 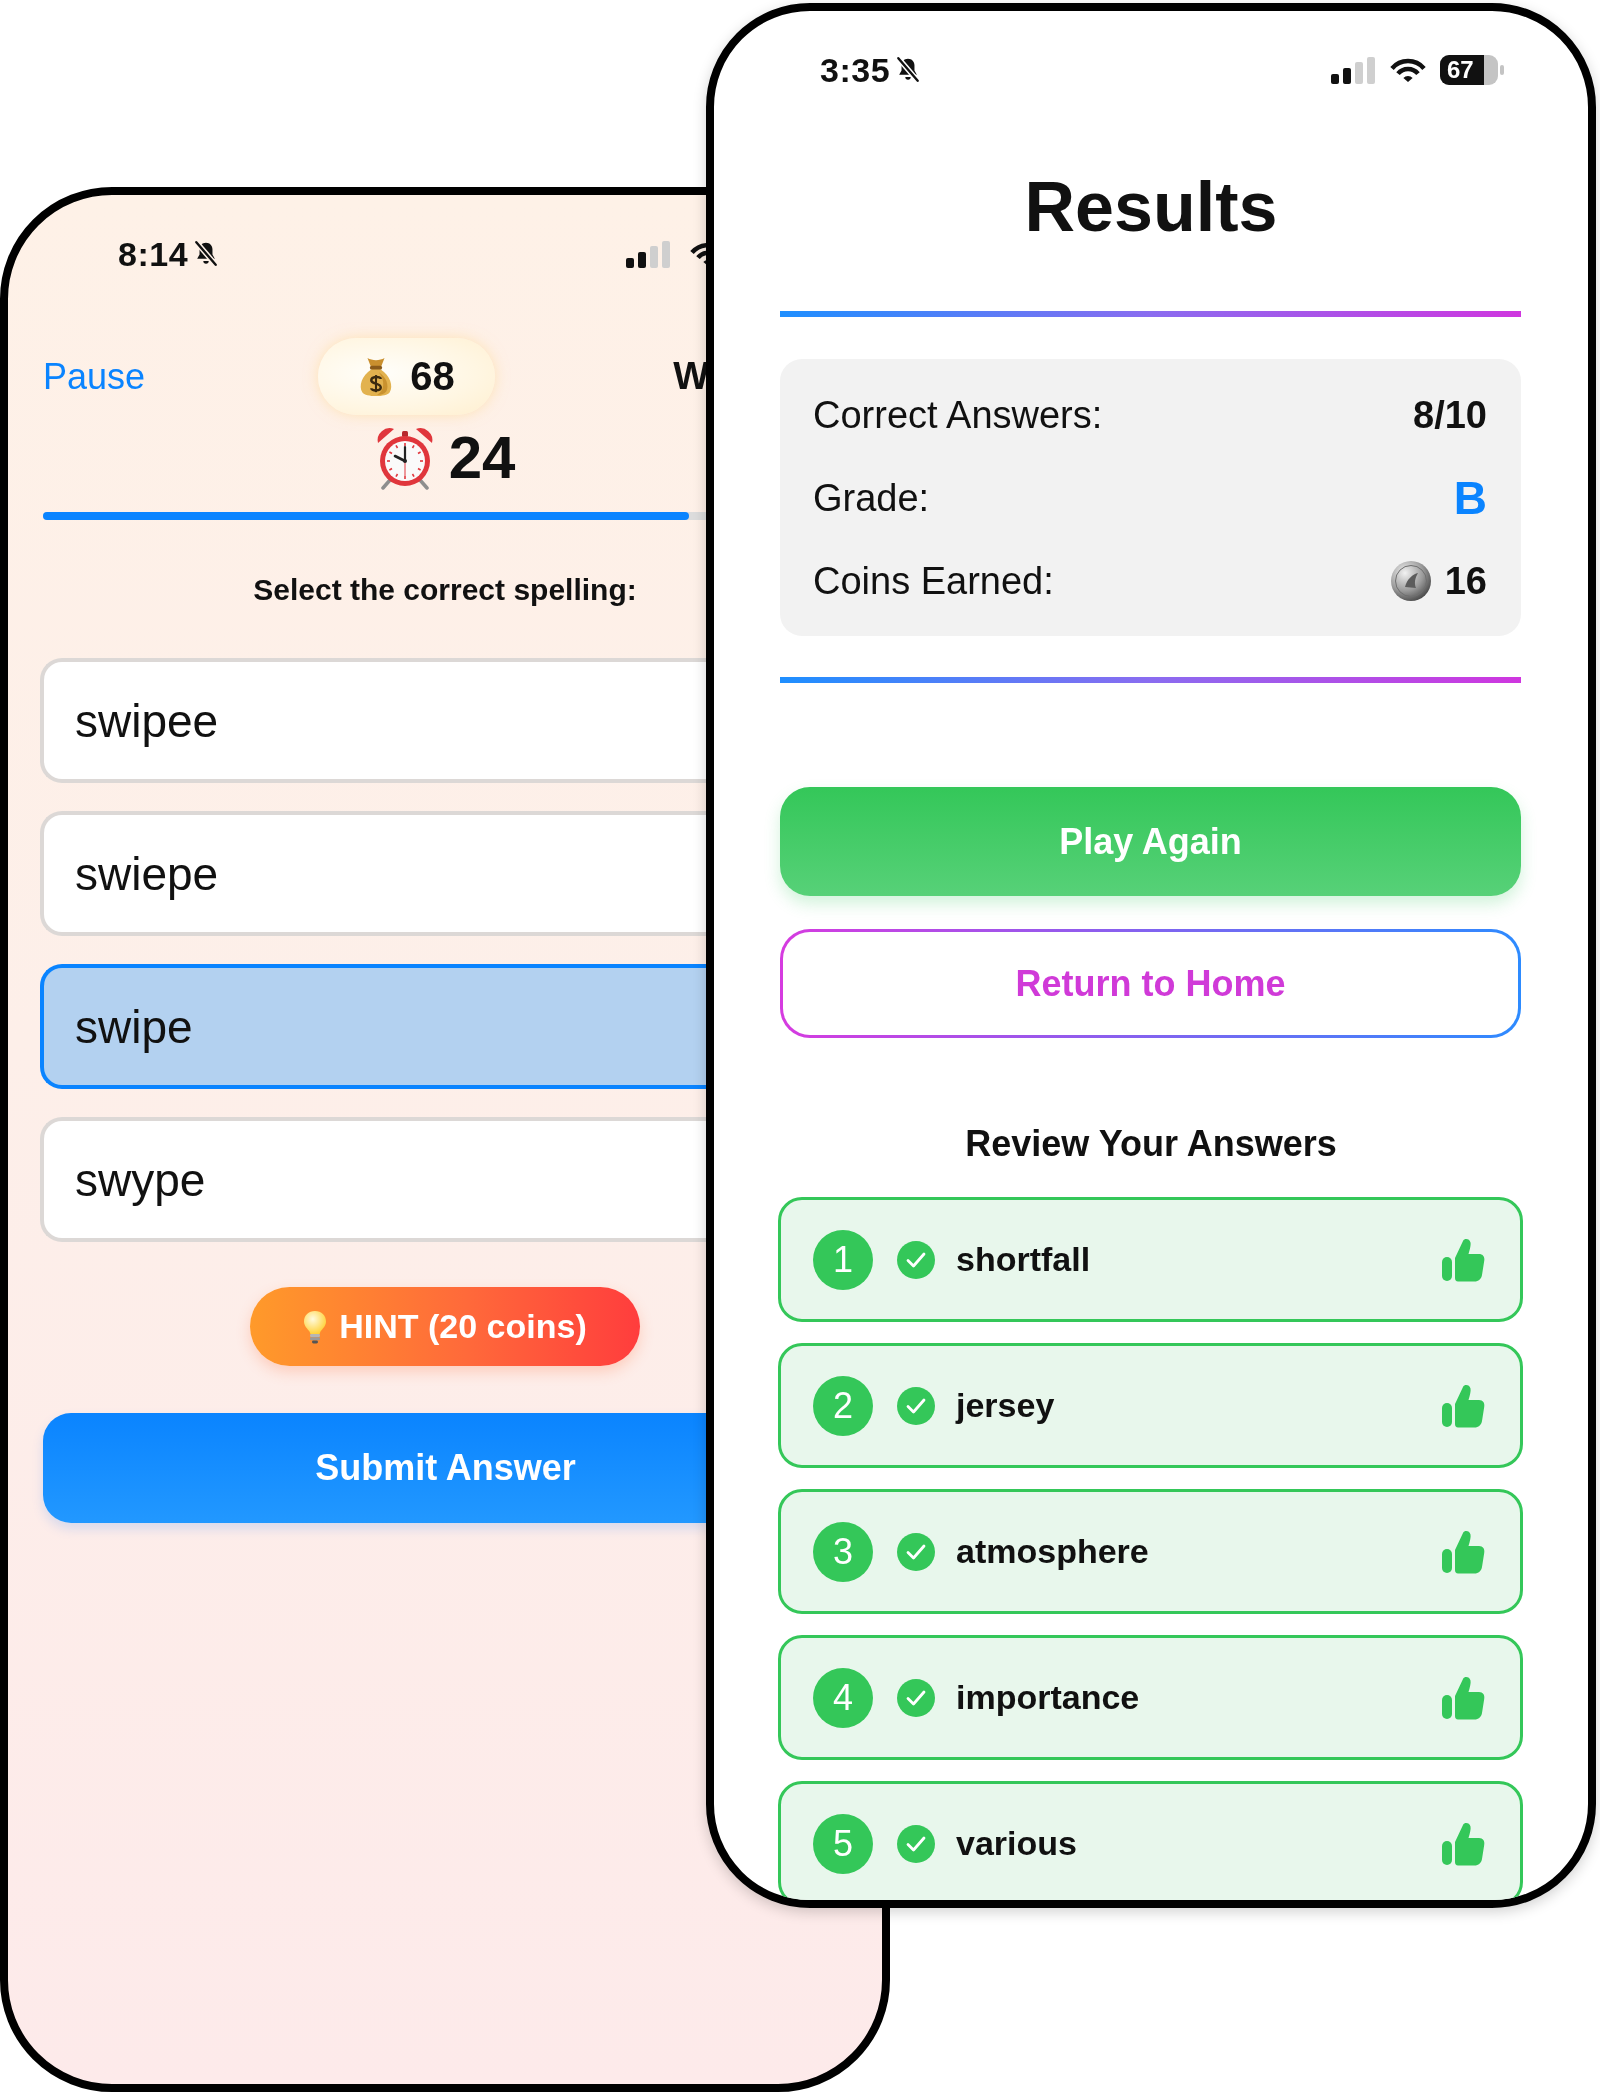 I want to click on grade-value: B, so click(x=1470, y=498).